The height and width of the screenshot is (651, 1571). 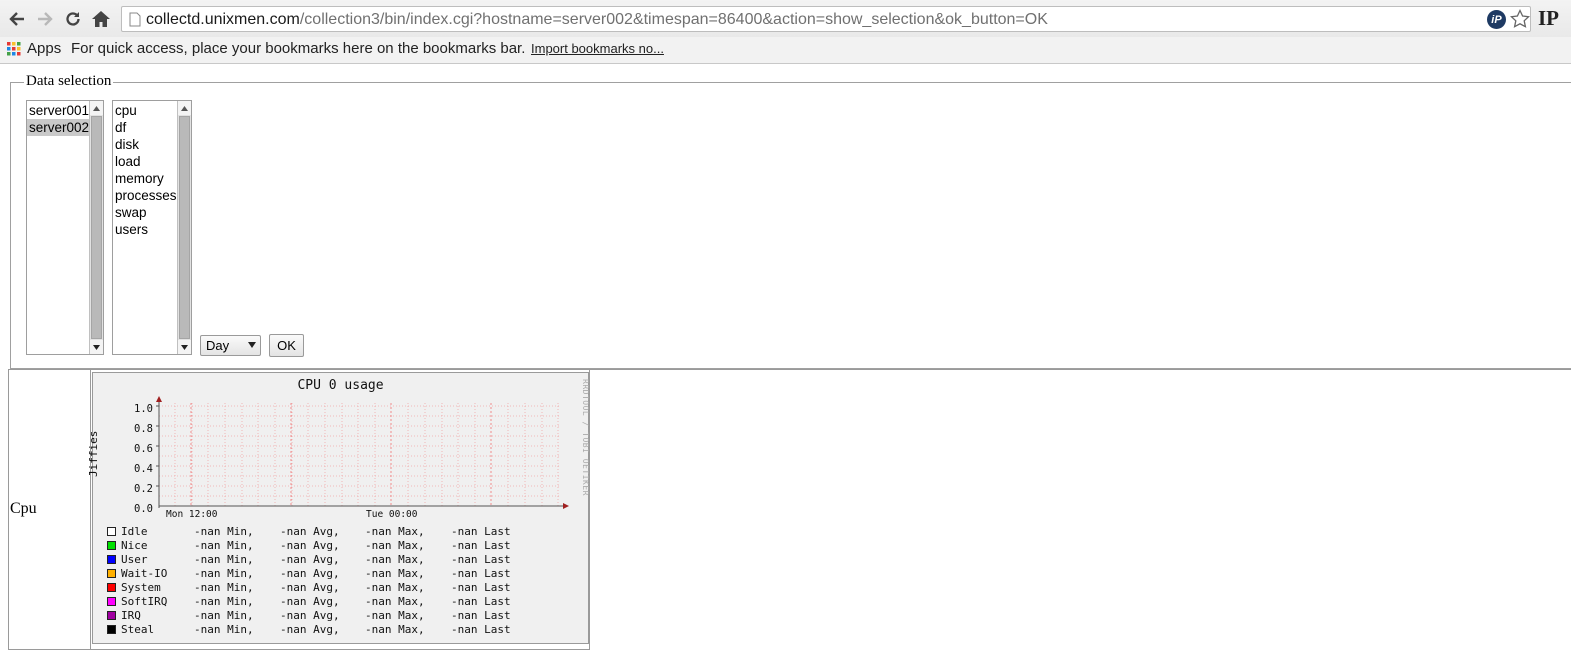 What do you see at coordinates (566, 506) in the screenshot?
I see `x-axis-arrow-icon` at bounding box center [566, 506].